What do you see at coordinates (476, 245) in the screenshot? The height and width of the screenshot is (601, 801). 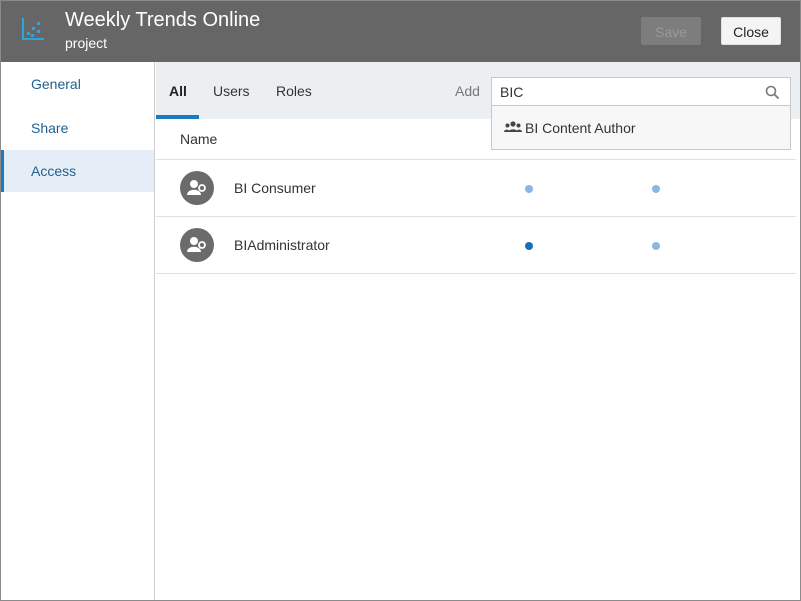 I see `table-row: BIAdministrator` at bounding box center [476, 245].